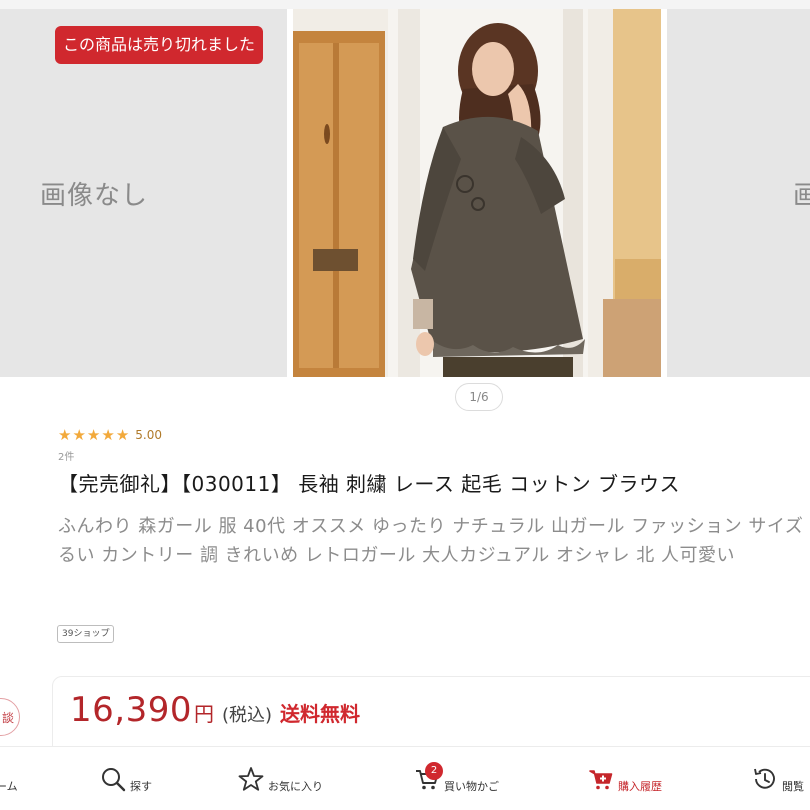 The height and width of the screenshot is (810, 810). What do you see at coordinates (456, 778) in the screenshot?
I see `nav-cart: 買い物かご` at bounding box center [456, 778].